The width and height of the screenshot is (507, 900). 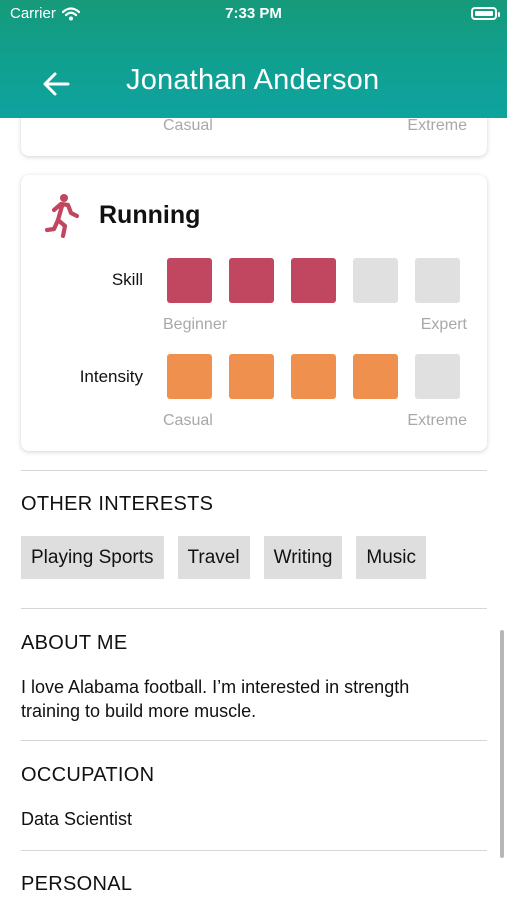 I want to click on arrow-left-icon, so click(x=56, y=84).